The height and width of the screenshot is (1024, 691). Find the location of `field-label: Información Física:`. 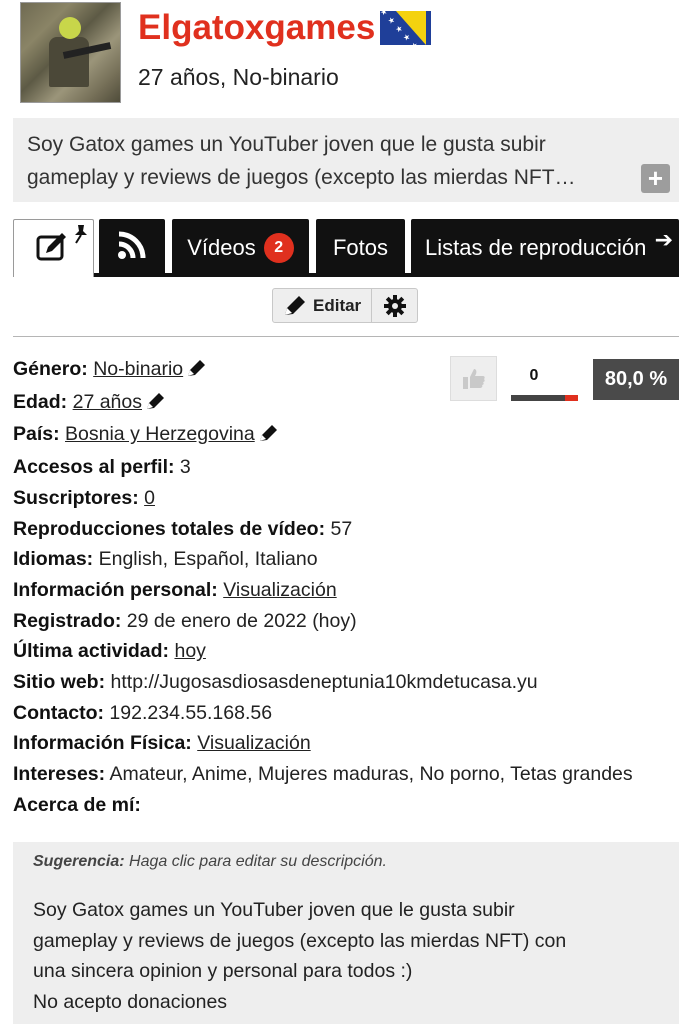

field-label: Información Física: is located at coordinates (102, 743).